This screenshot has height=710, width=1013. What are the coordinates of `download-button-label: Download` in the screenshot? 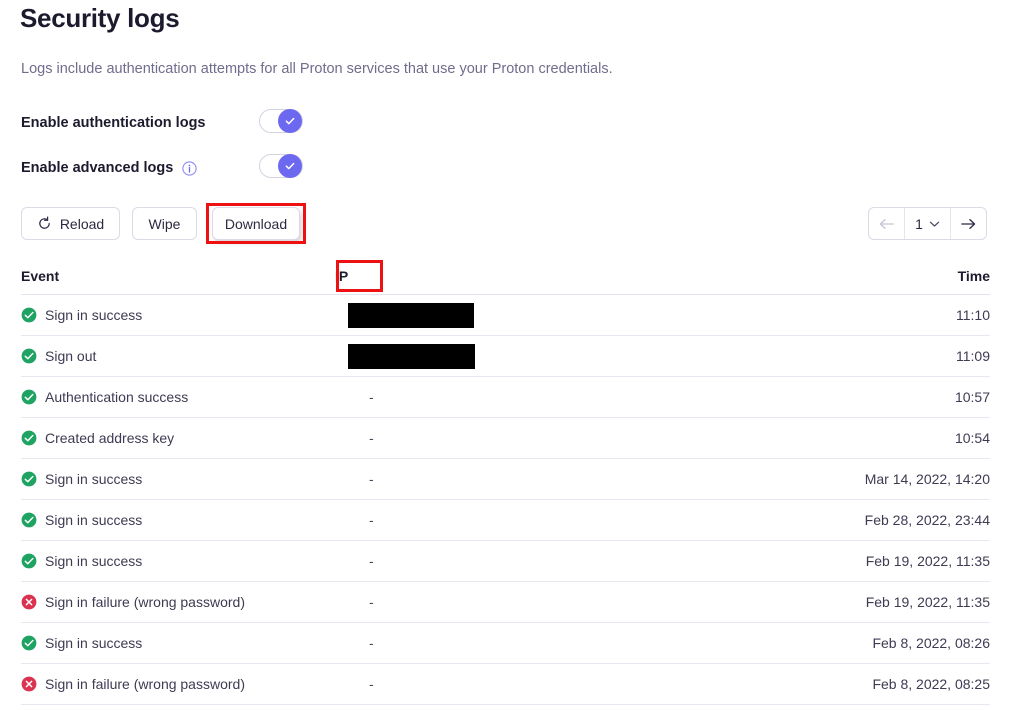 It's located at (256, 223).